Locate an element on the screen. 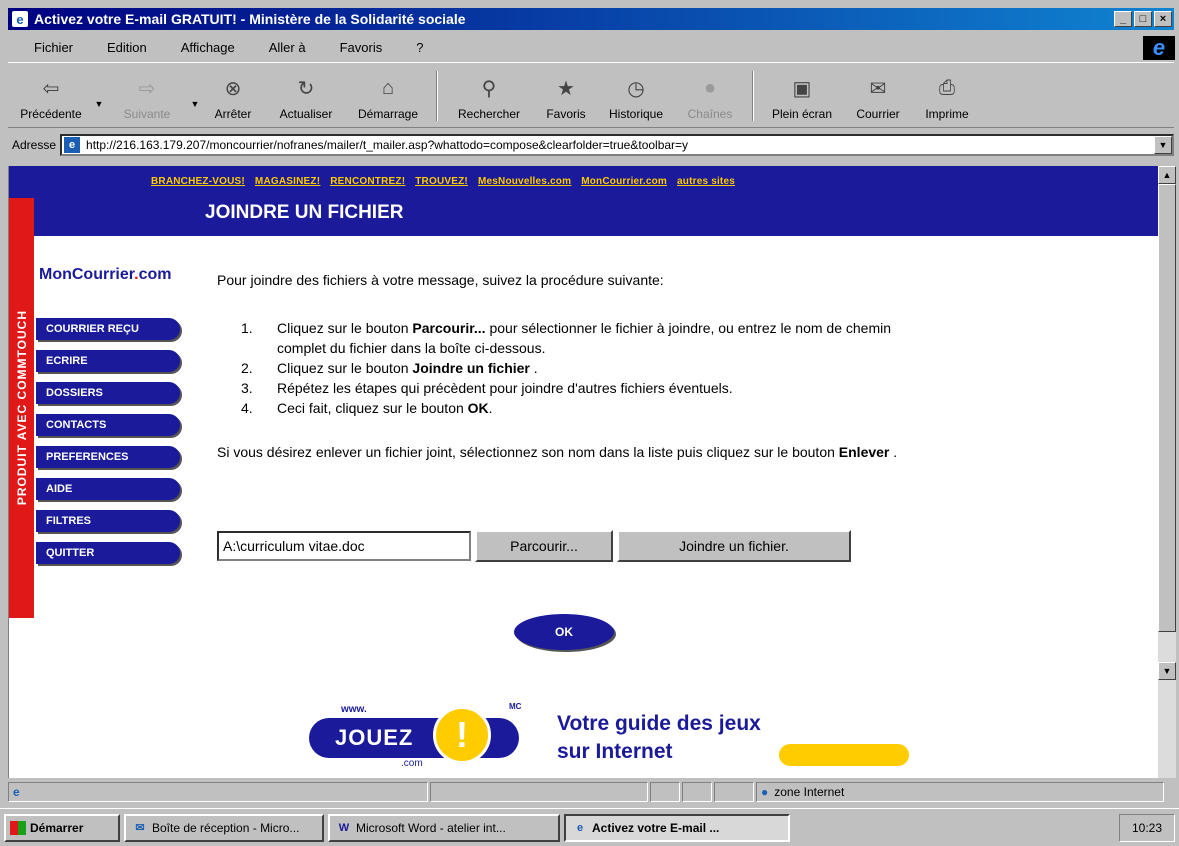 The width and height of the screenshot is (1179, 846). link-moncourrier: MonCourrier.com is located at coordinates (624, 181).